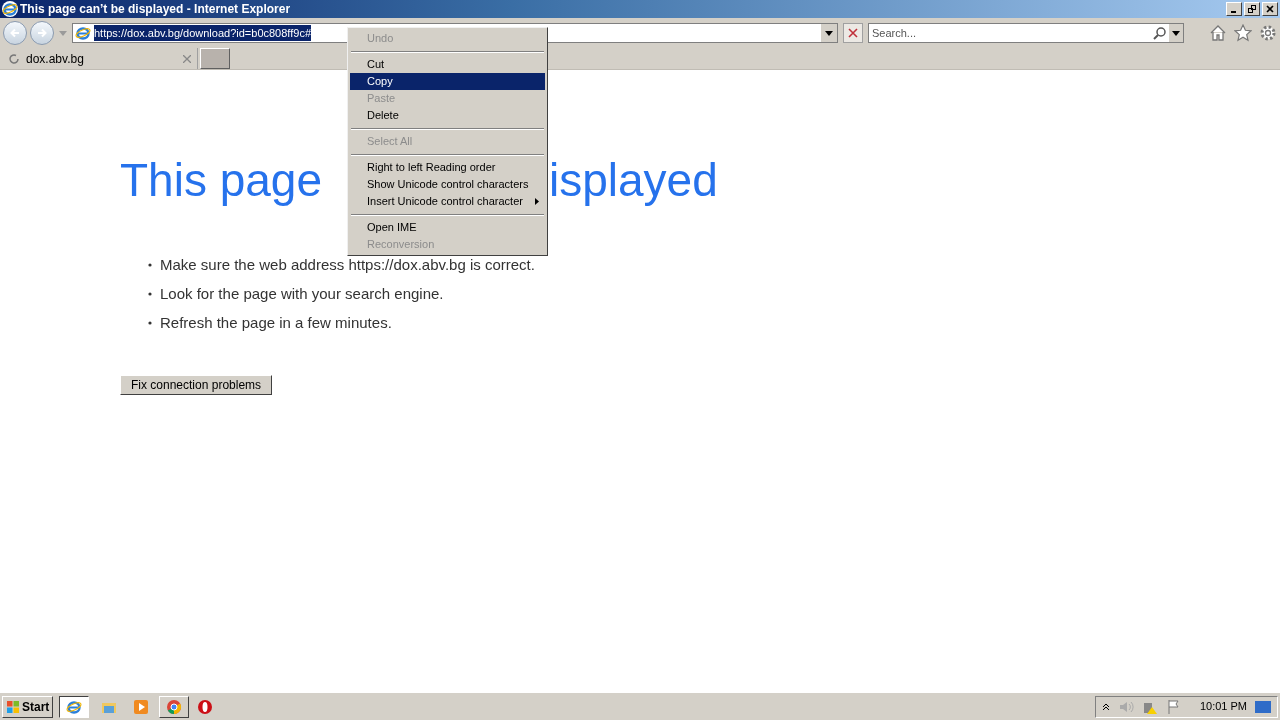 Image resolution: width=1280 pixels, height=720 pixels. What do you see at coordinates (633, 180) in the screenshot?
I see `error-heading: isplayed` at bounding box center [633, 180].